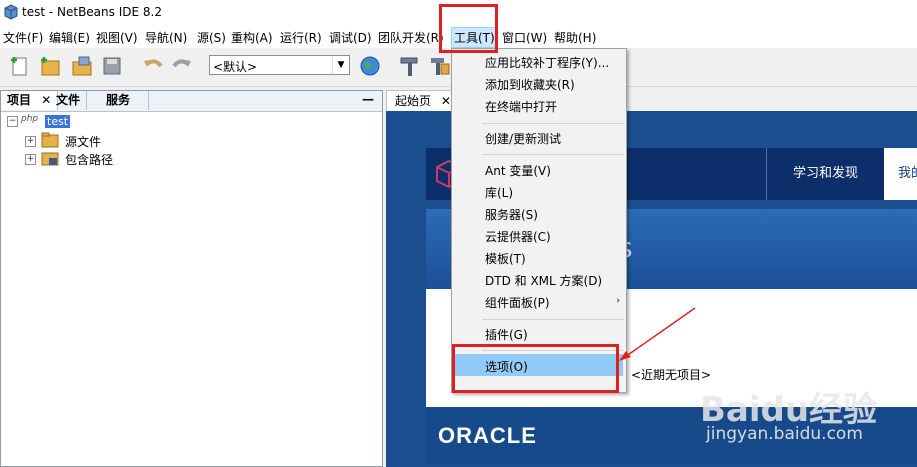 This screenshot has height=467, width=917. I want to click on menu-item-add-to-favorites: 添加到收藏夹(R), so click(530, 84).